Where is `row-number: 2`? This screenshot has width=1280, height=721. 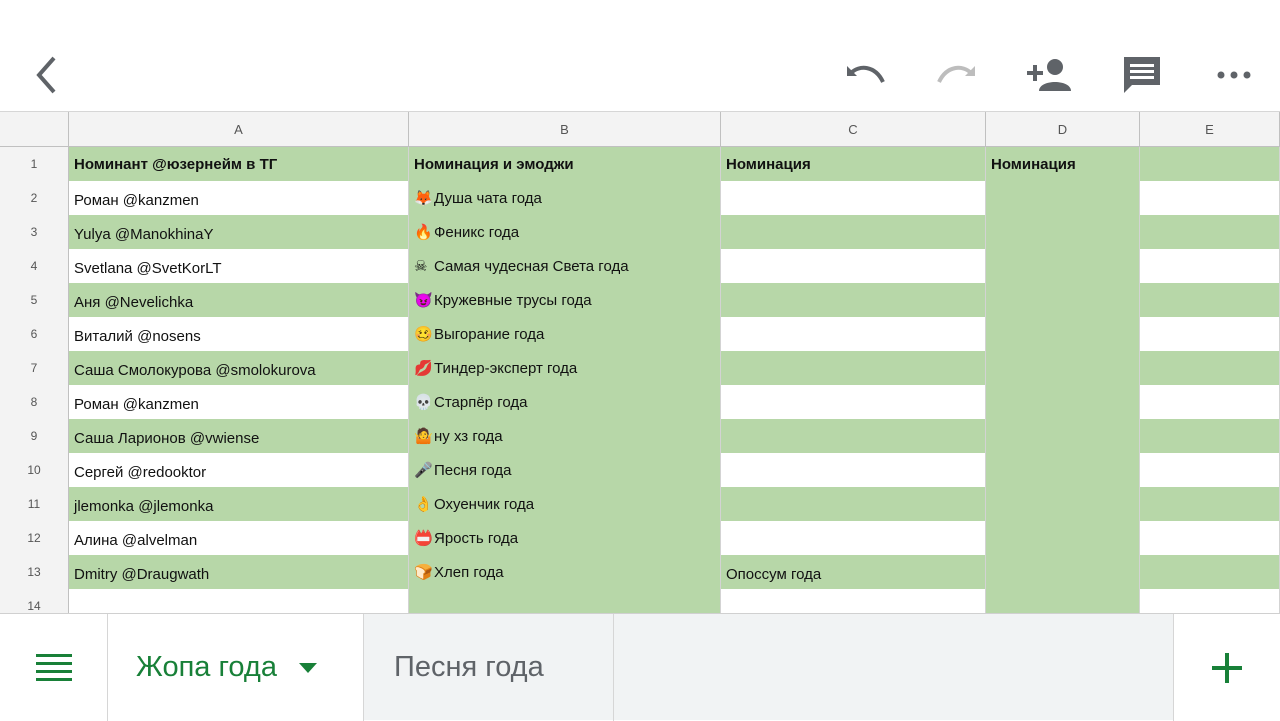
row-number: 2 is located at coordinates (34, 198).